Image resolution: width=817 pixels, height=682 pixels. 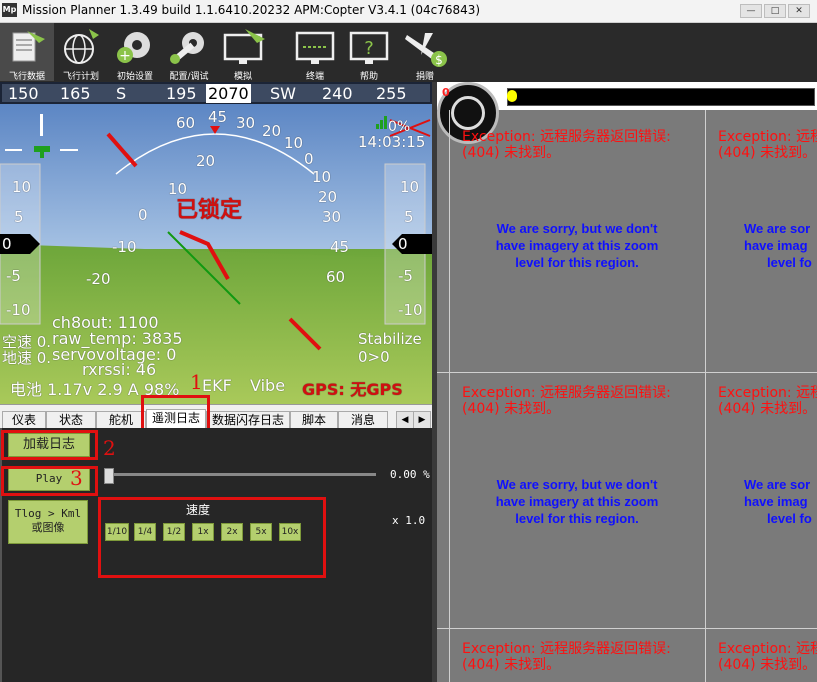 What do you see at coordinates (7, 244) in the screenshot?
I see `left-value: 0` at bounding box center [7, 244].